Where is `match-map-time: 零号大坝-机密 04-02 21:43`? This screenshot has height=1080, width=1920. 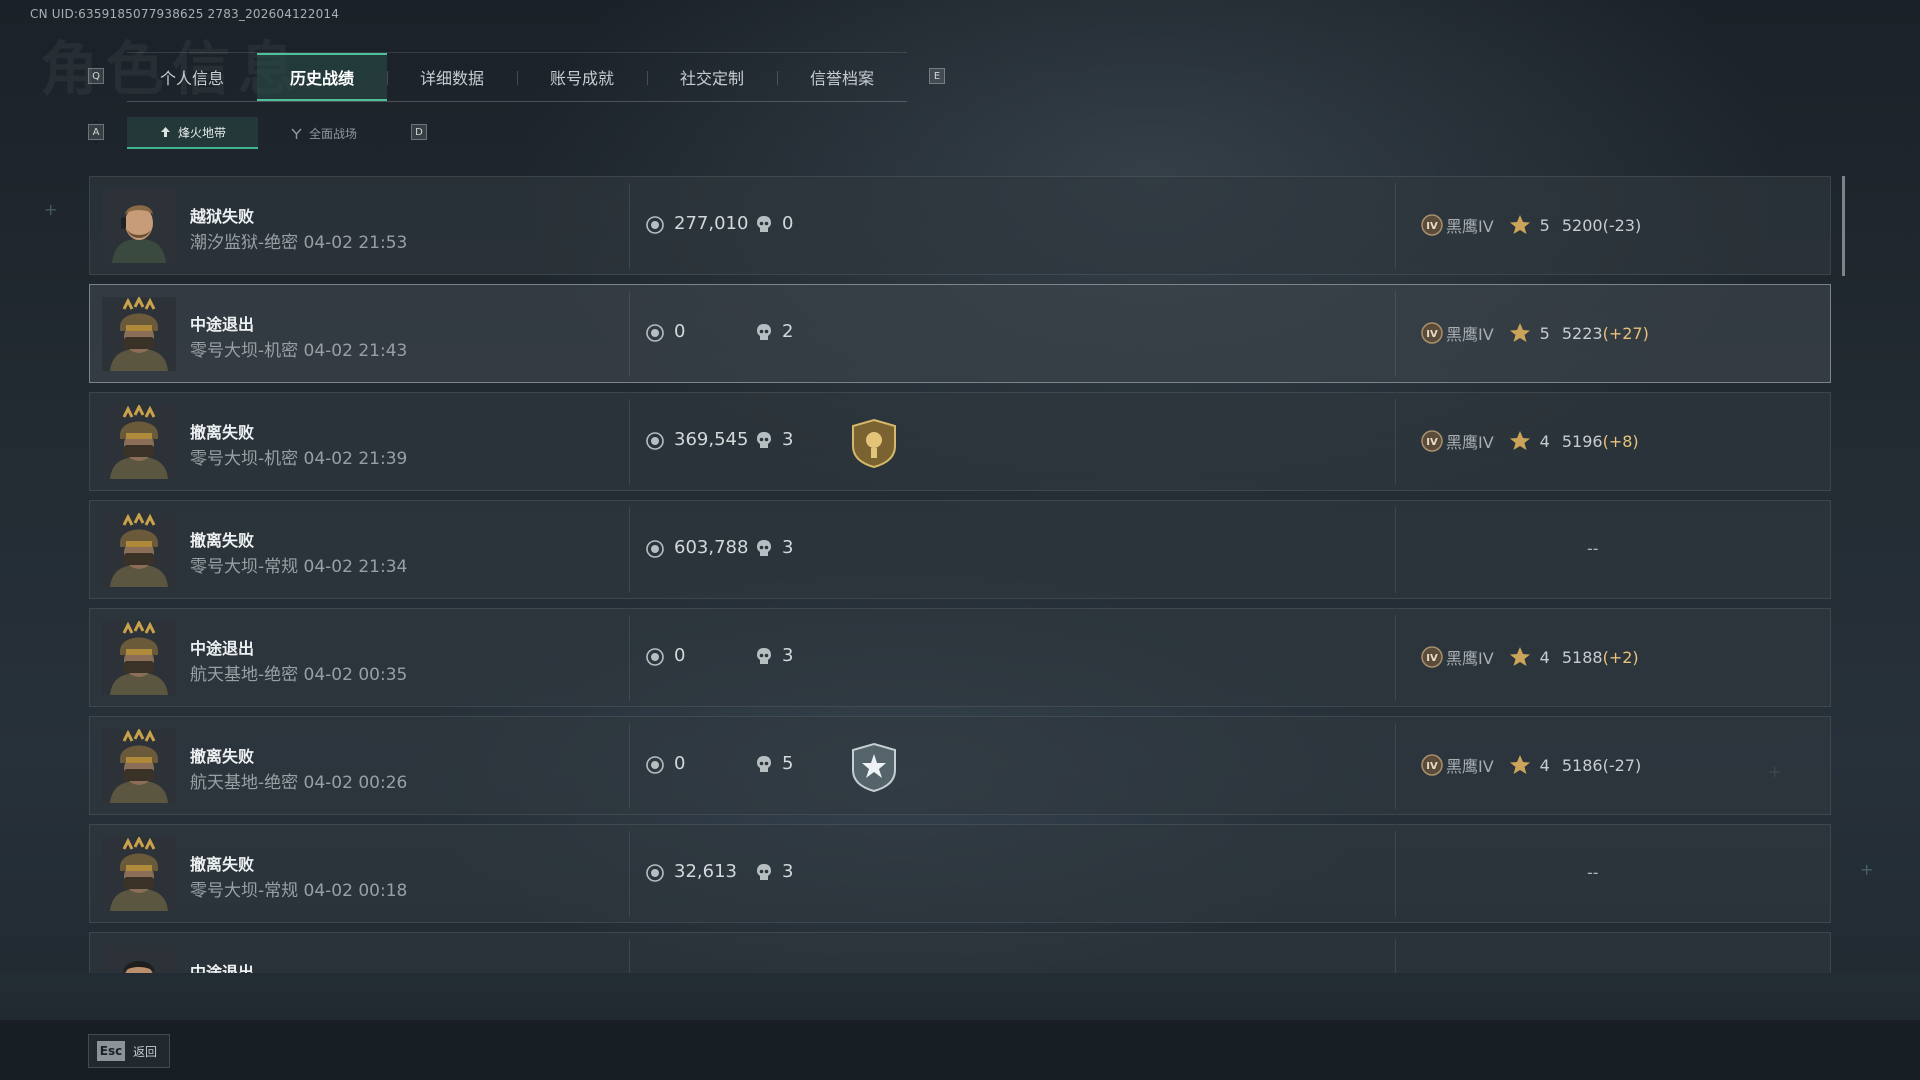 match-map-time: 零号大坝-机密 04-02 21:43 is located at coordinates (299, 351).